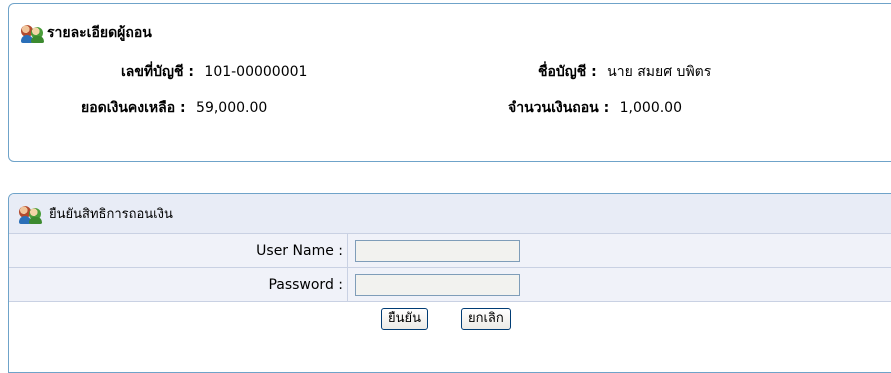 This screenshot has width=891, height=373. I want to click on account-number-label: เลขที่บัญชี :, so click(157, 72).